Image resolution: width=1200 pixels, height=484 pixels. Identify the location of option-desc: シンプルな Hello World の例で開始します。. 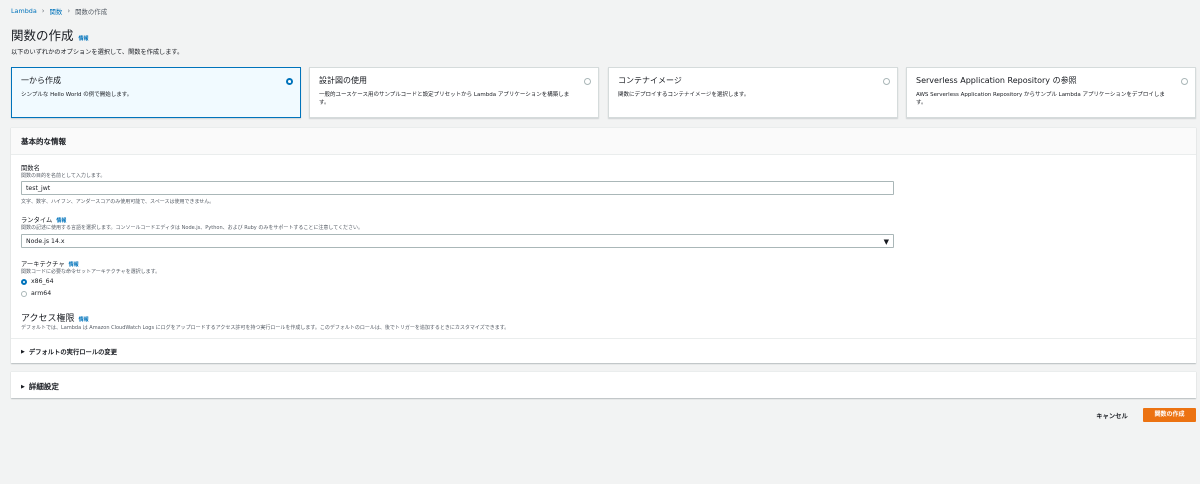
(77, 95).